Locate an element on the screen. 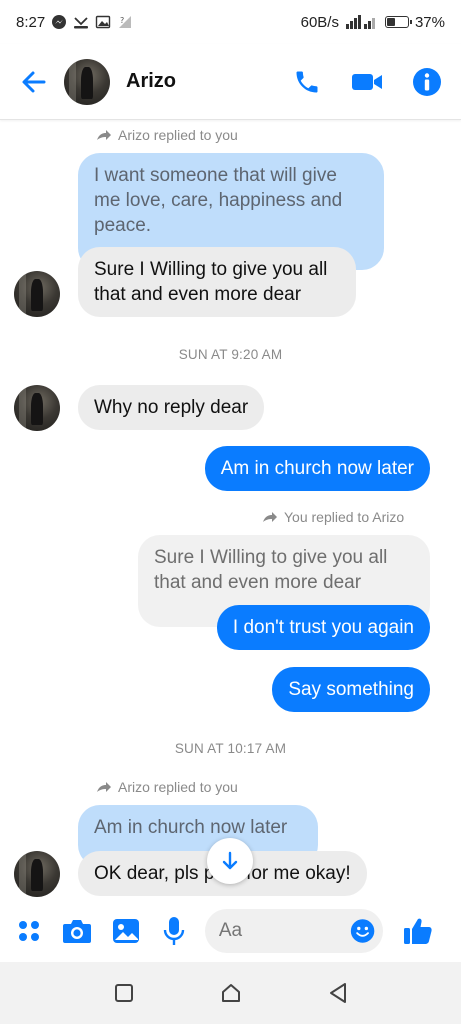  reply-note-text: You replied to Arizo is located at coordinates (344, 517).